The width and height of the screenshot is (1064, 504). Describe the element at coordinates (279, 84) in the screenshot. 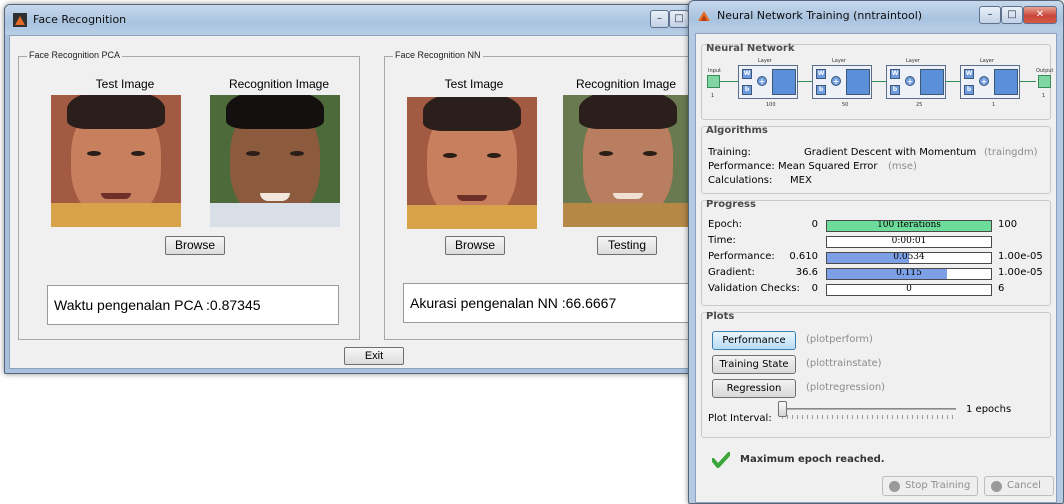

I see `recognition-image-caption: Recognition Image` at that location.